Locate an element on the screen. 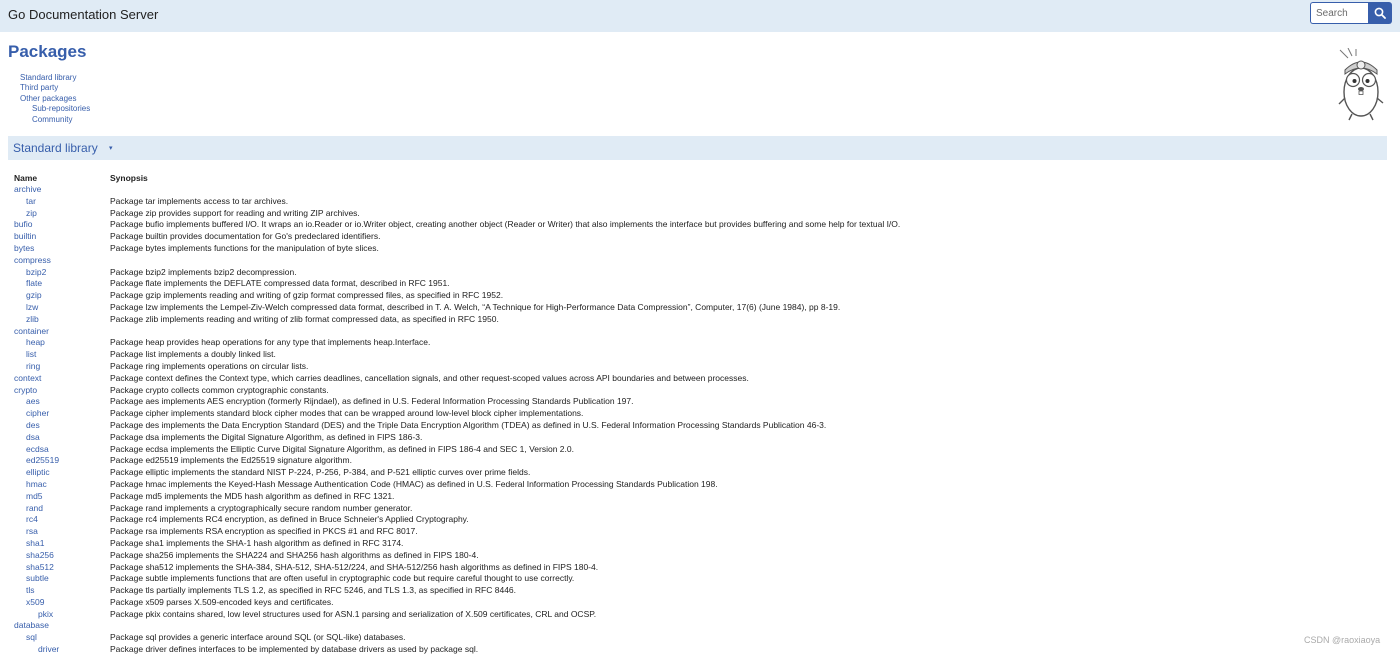  package-link: elliptic is located at coordinates (38, 473).